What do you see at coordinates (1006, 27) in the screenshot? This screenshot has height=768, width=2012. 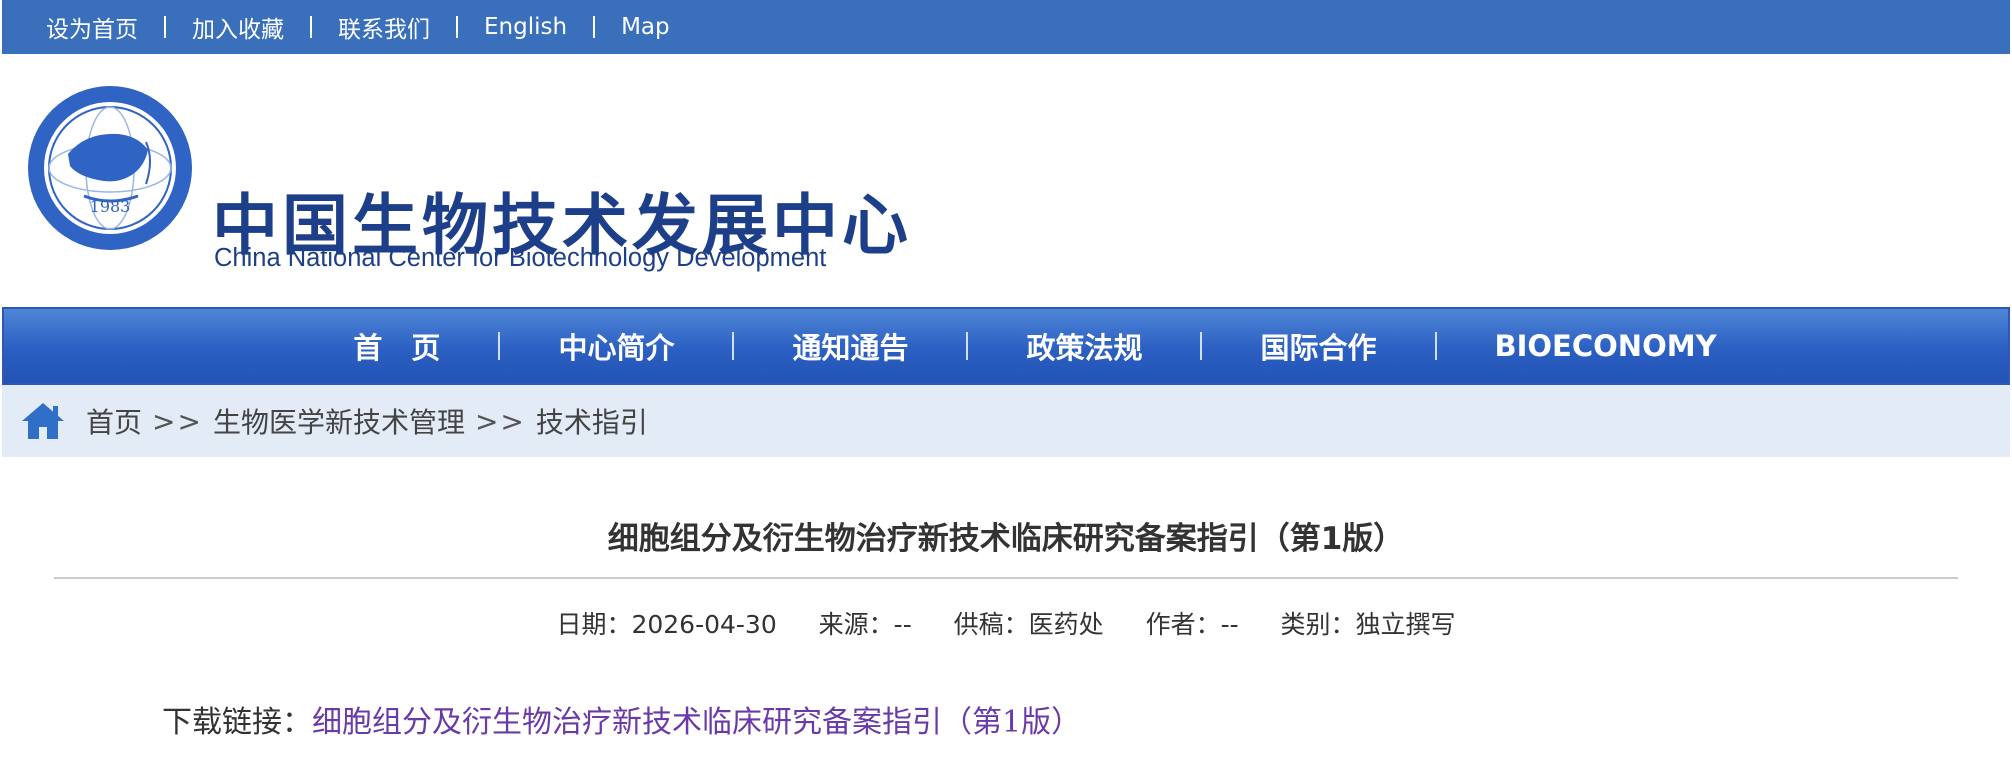 I see `top-utility-bar: 设为首页 加入收藏 联系我们 English Map` at bounding box center [1006, 27].